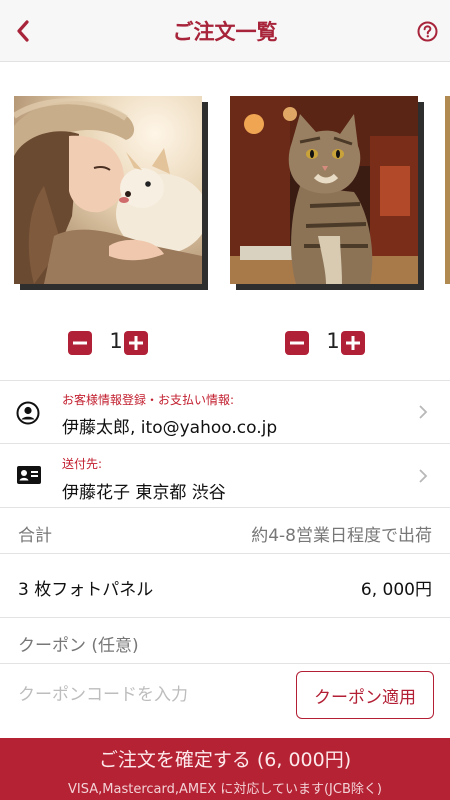 The image size is (450, 800). I want to click on customer-info-label: お客様情報登録・お支払い情報:, so click(148, 400).